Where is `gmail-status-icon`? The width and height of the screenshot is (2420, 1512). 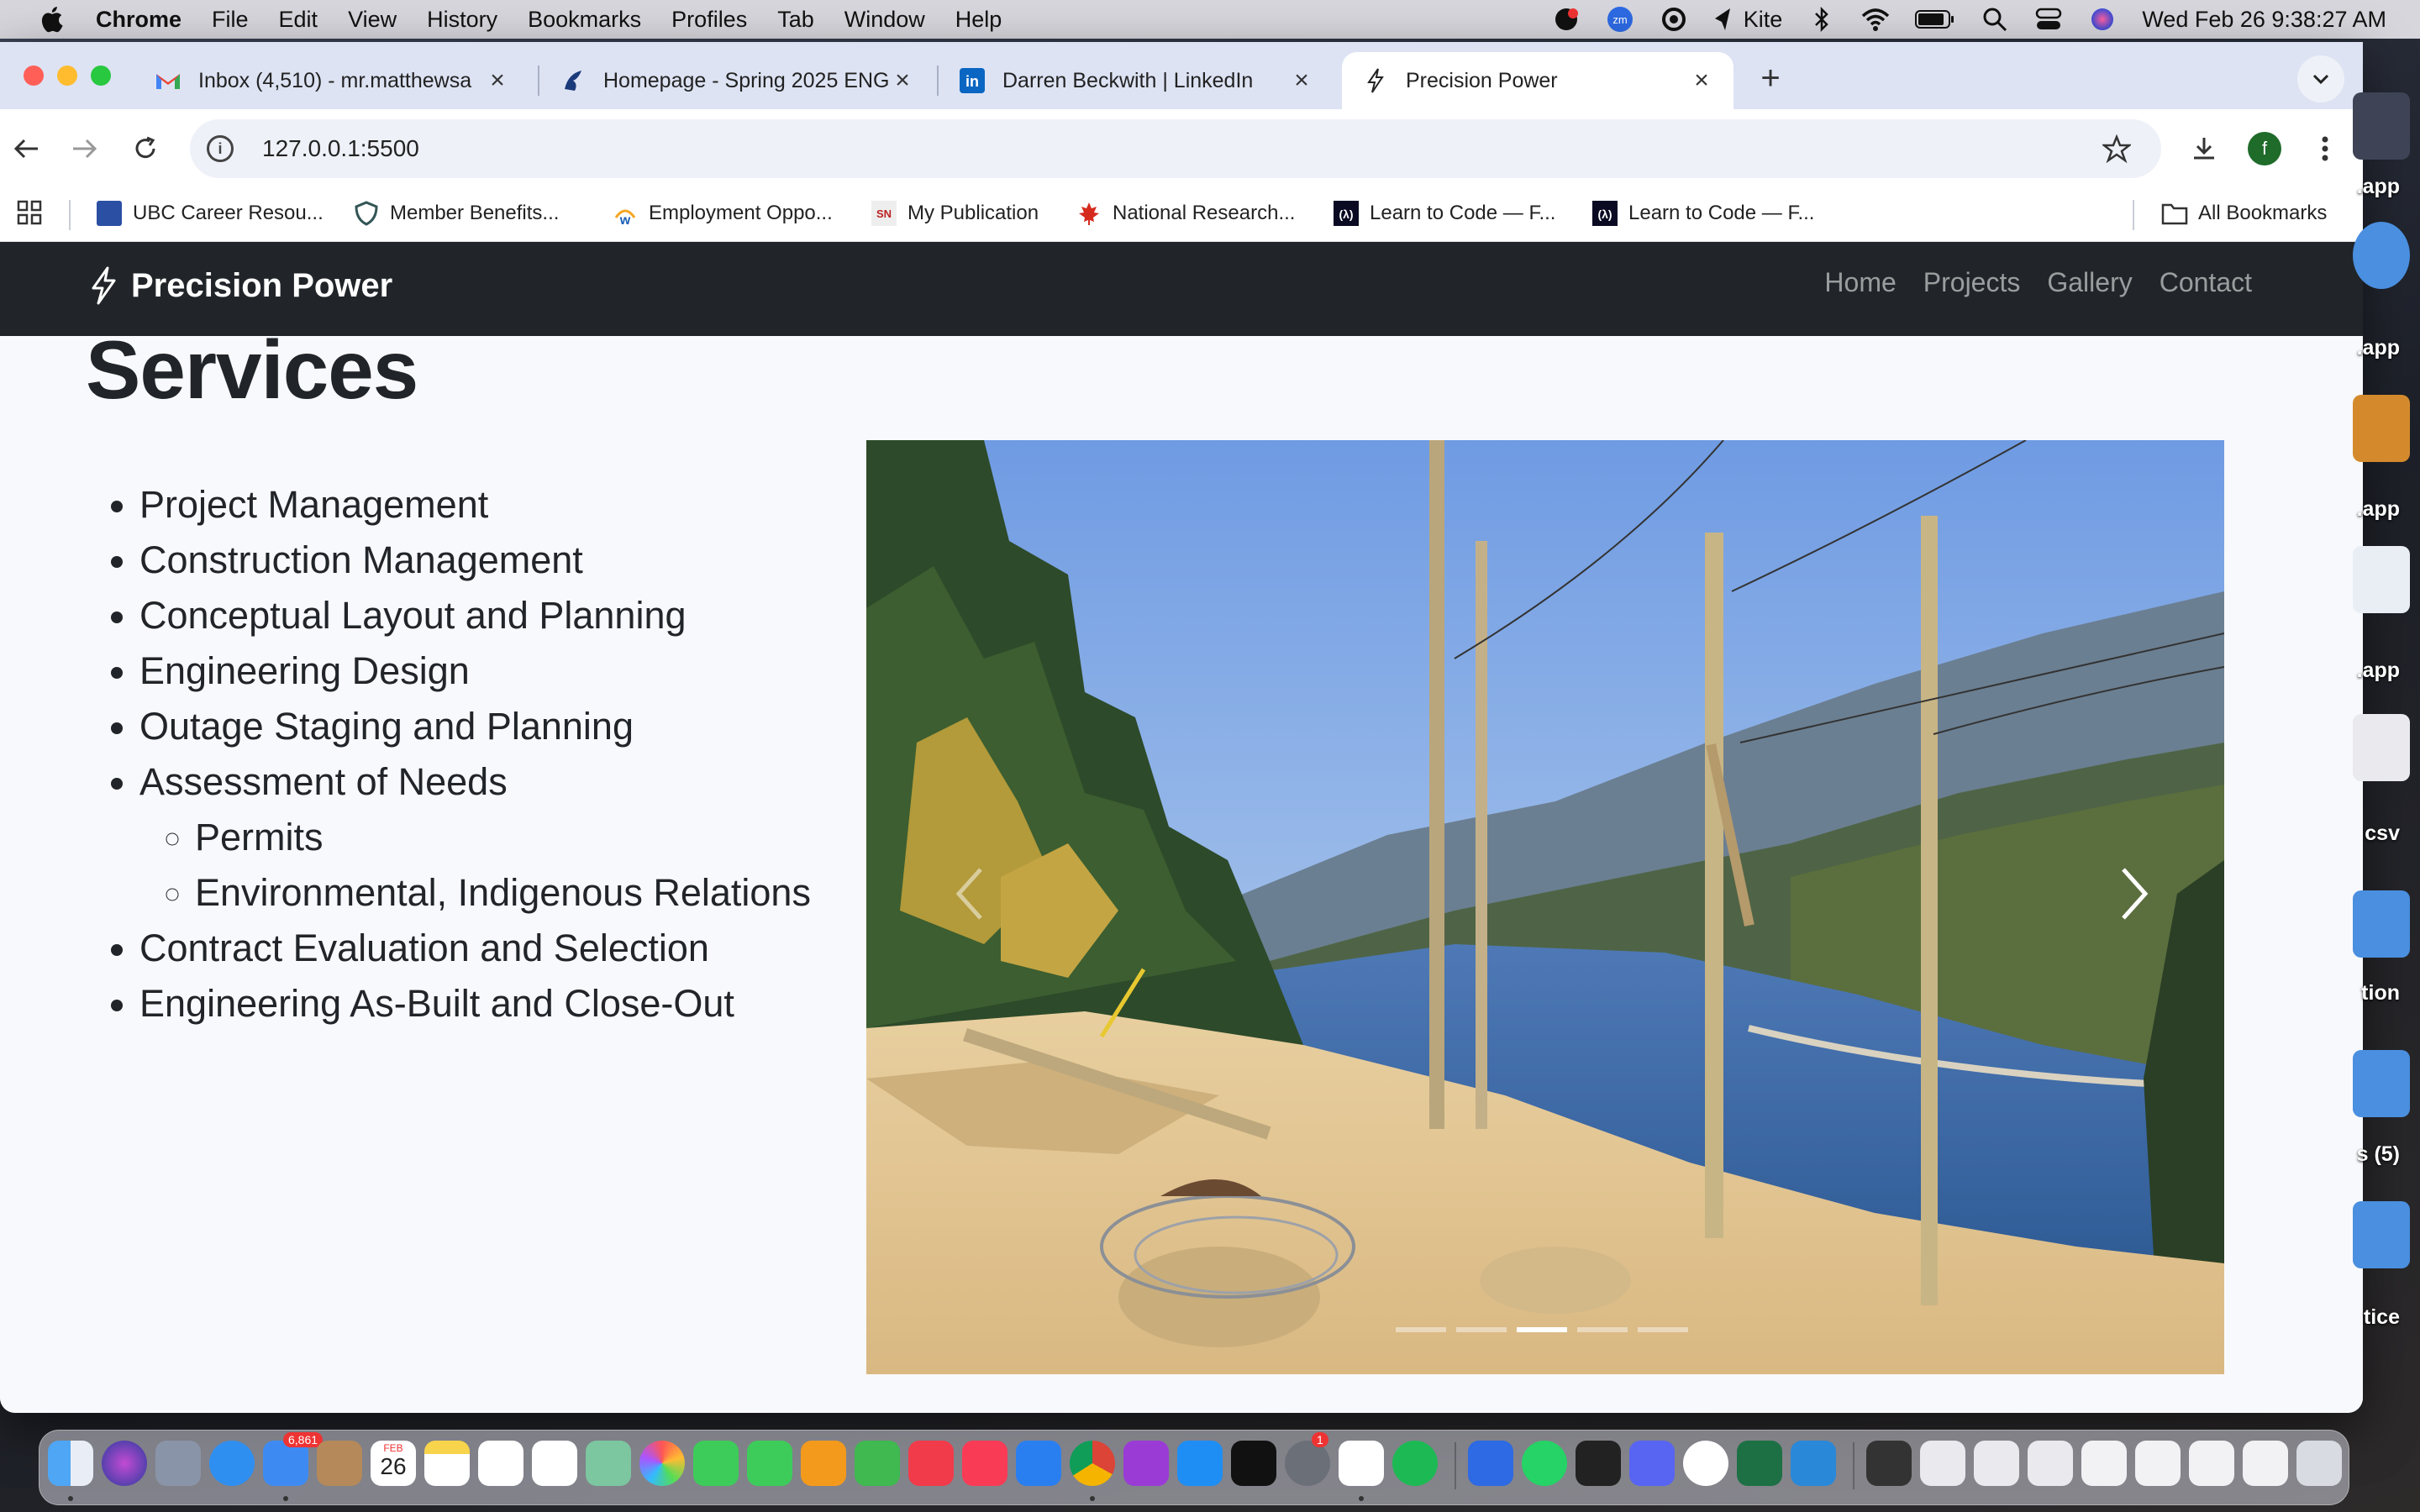 gmail-status-icon is located at coordinates (1566, 19).